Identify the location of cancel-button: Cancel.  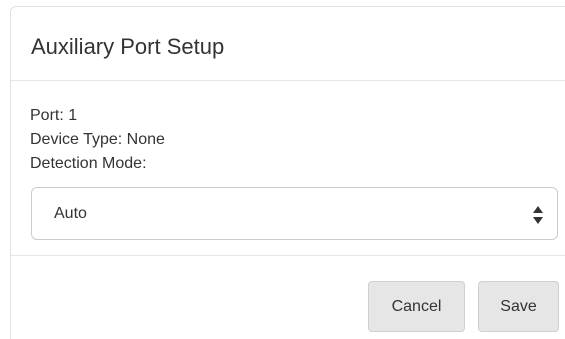
(416, 306).